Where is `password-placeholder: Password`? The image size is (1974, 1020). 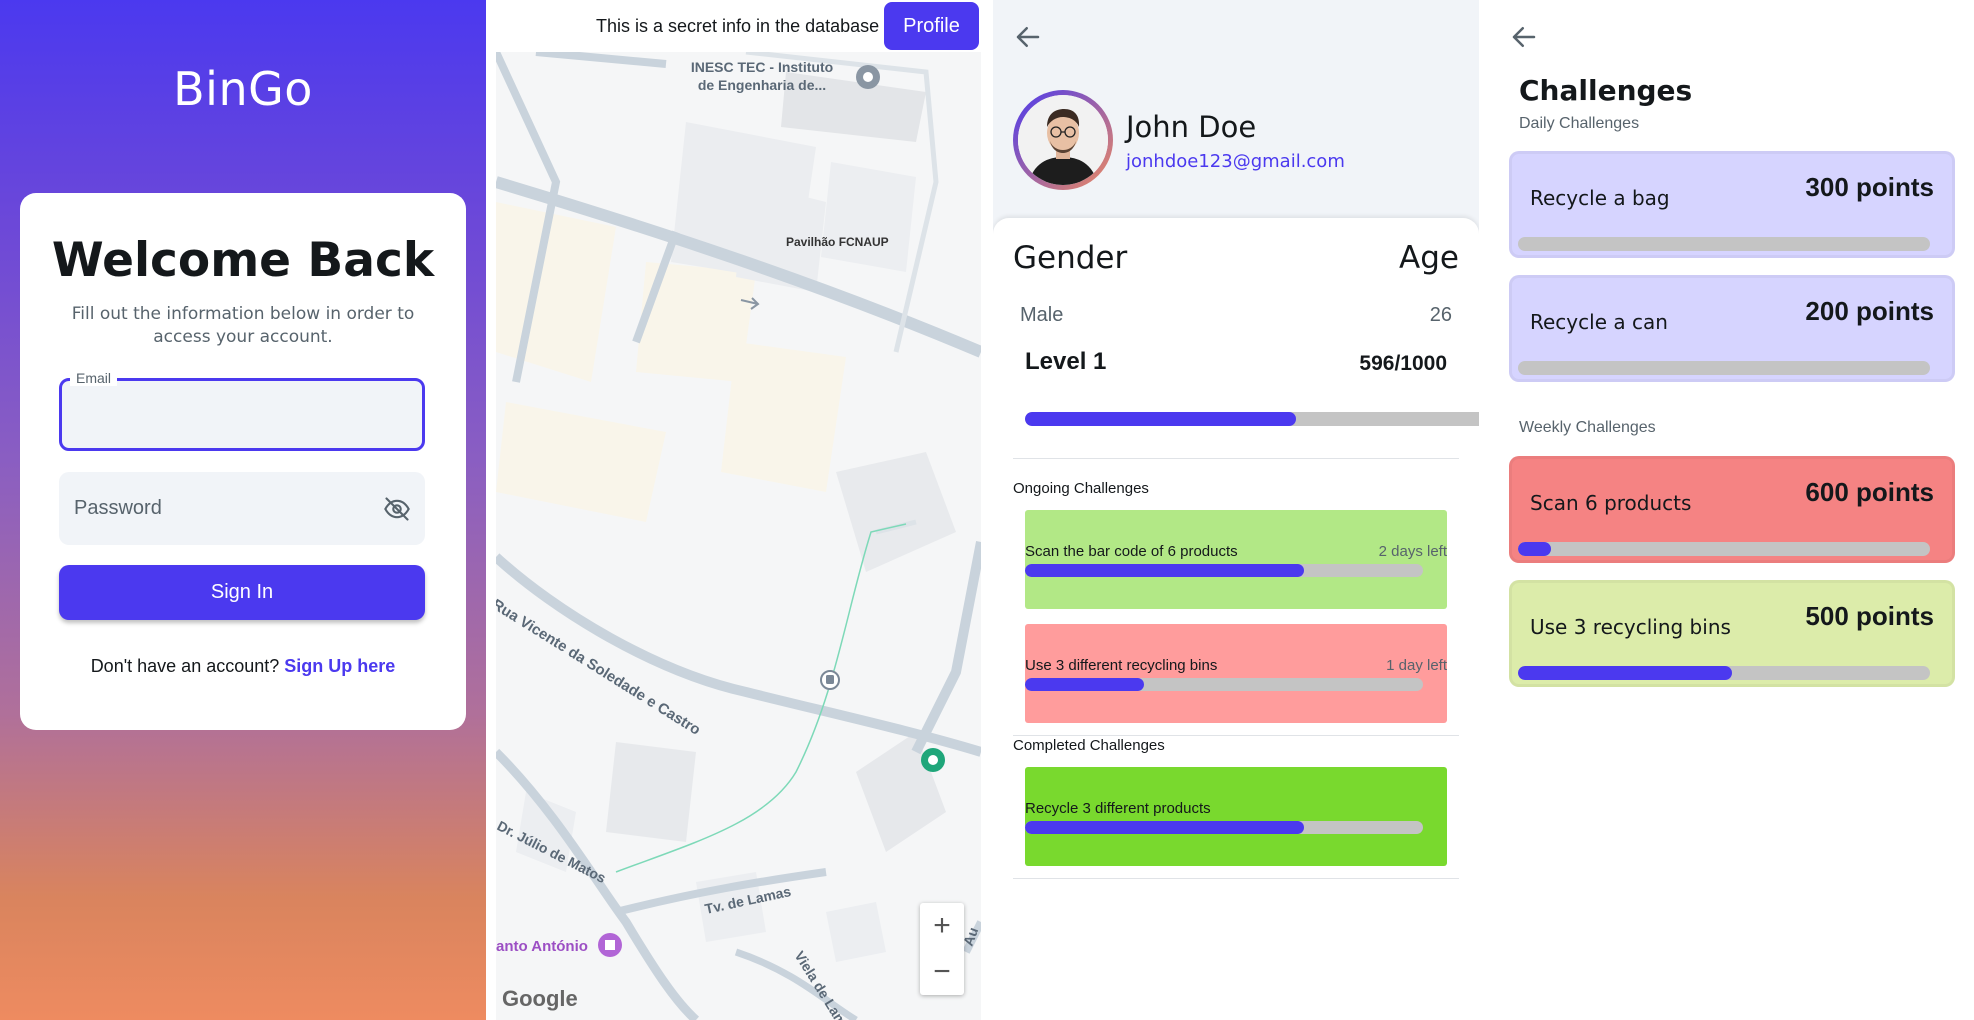
password-placeholder: Password is located at coordinates (118, 508).